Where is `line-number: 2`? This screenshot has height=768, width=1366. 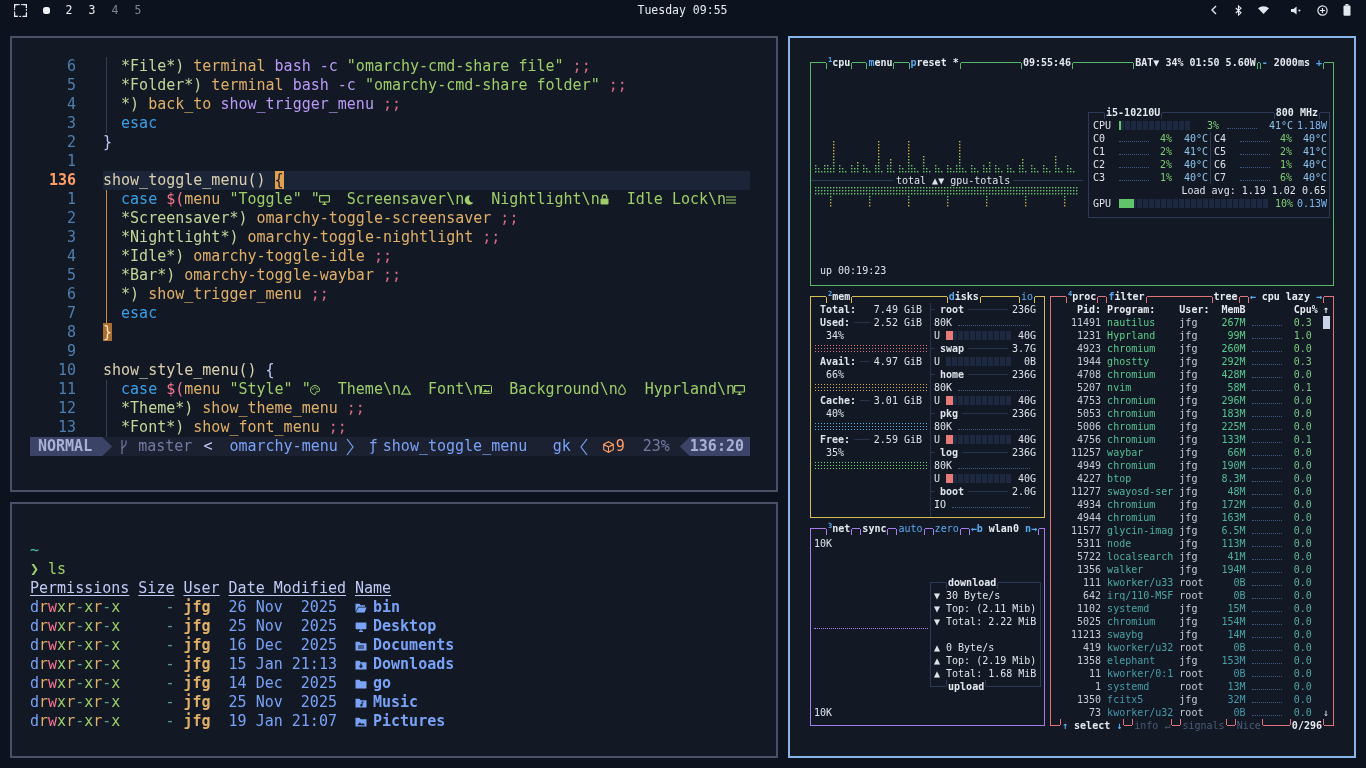 line-number: 2 is located at coordinates (71, 142).